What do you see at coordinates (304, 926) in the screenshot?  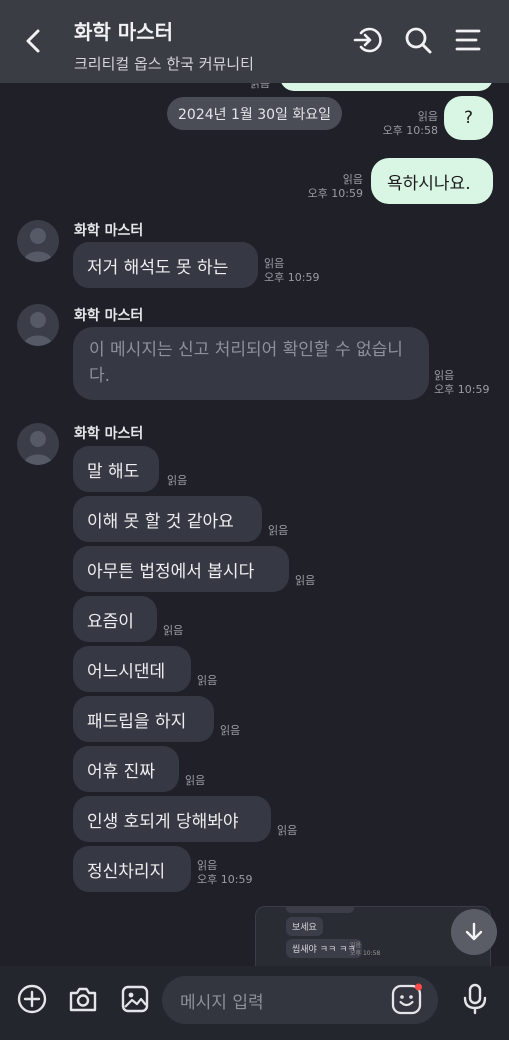 I see `mini-bubble: 보세요` at bounding box center [304, 926].